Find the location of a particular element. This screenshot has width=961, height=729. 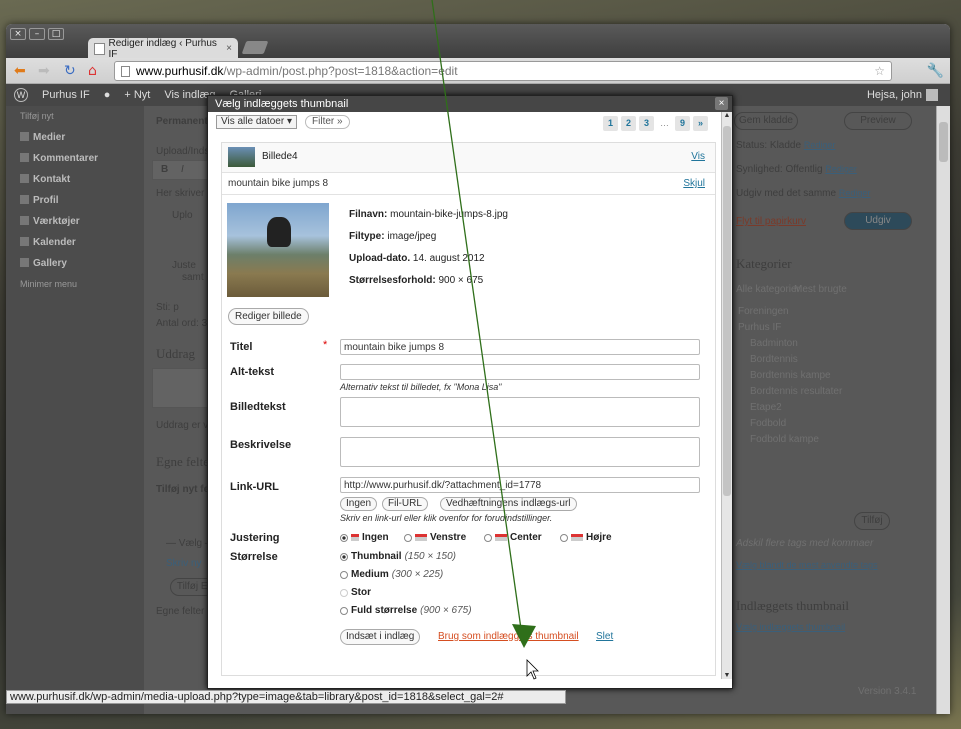

publish-time-edit-link: Rediger is located at coordinates (855, 193).